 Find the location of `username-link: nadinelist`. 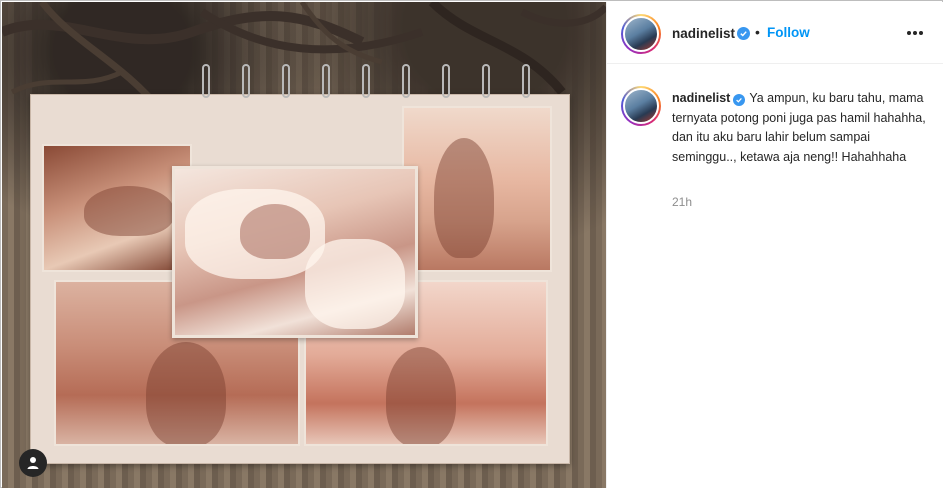

username-link: nadinelist is located at coordinates (703, 33).